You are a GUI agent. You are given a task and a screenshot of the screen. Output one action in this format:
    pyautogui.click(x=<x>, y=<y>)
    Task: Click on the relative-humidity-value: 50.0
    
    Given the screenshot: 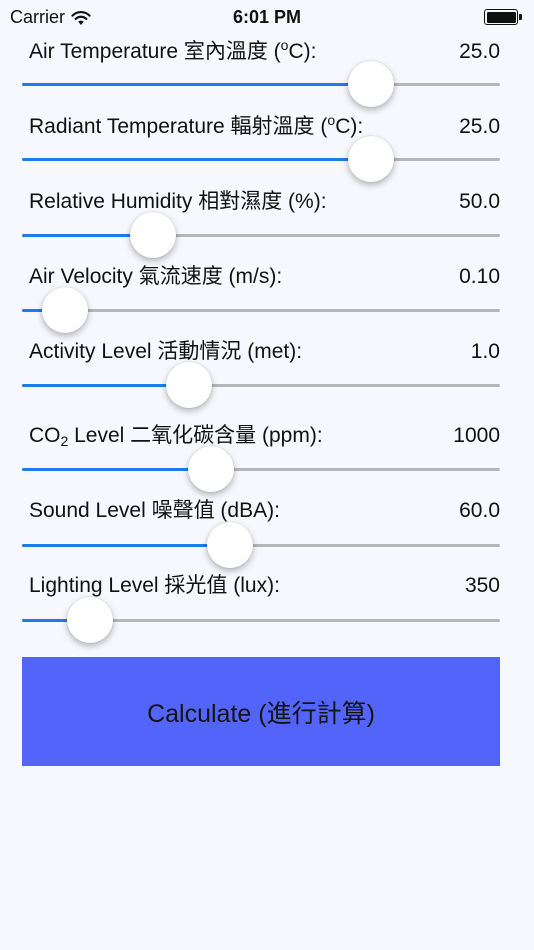 What is the action you would take?
    pyautogui.click(x=479, y=201)
    